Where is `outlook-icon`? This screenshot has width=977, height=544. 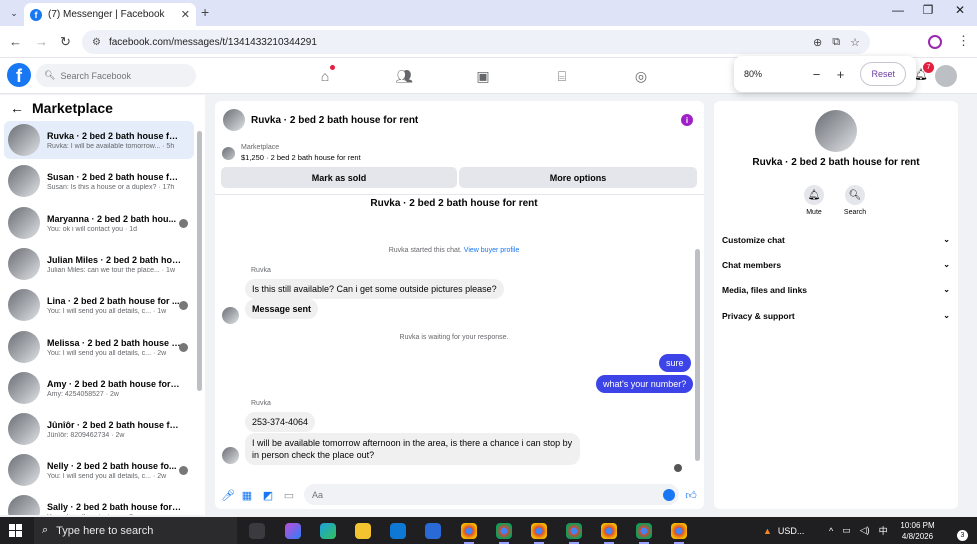
outlook-icon is located at coordinates (398, 531).